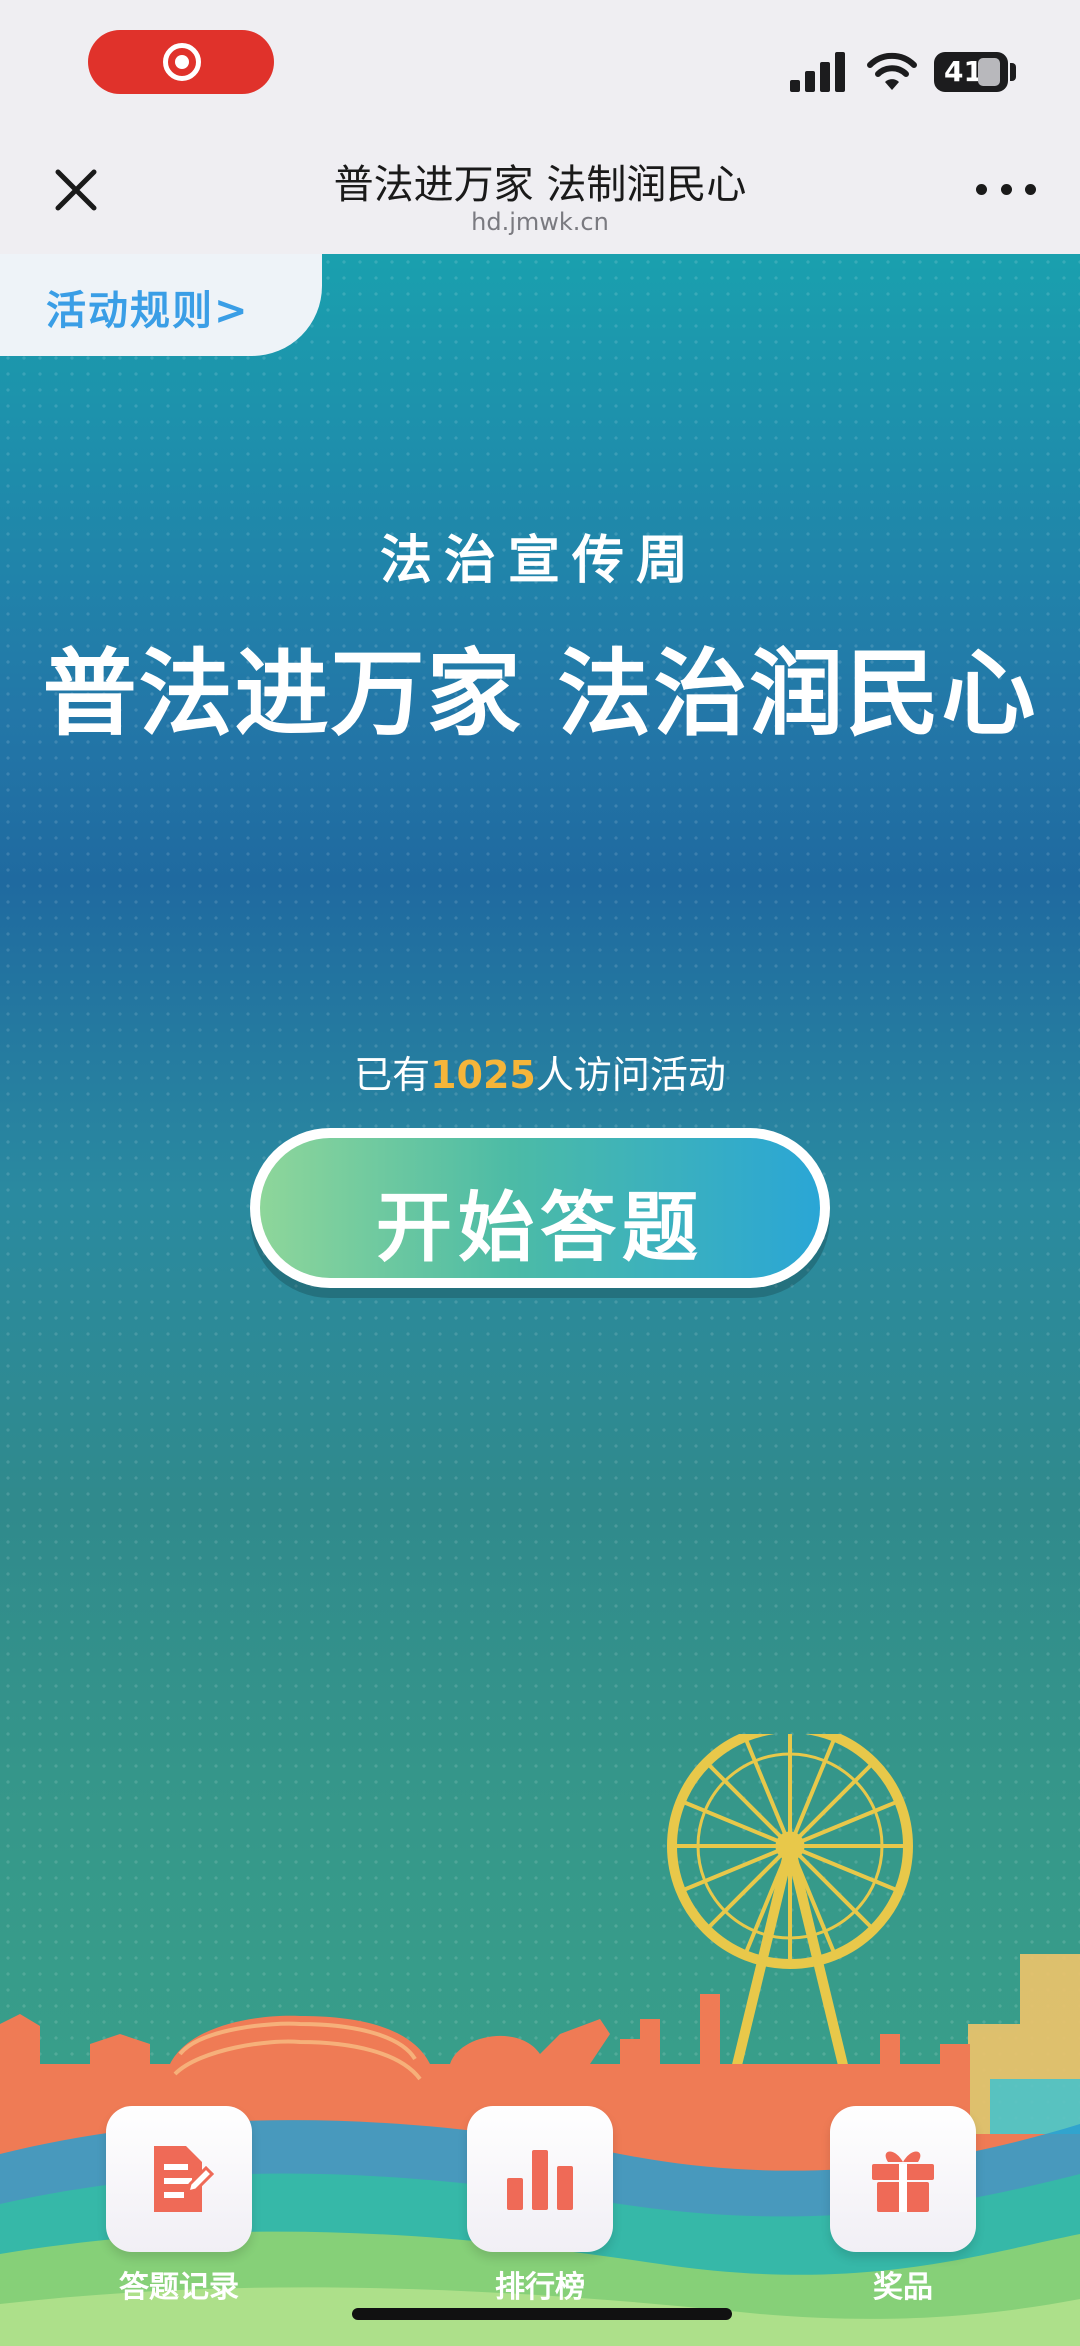  I want to click on start-quiz-button: 开始答题, so click(540, 1208).